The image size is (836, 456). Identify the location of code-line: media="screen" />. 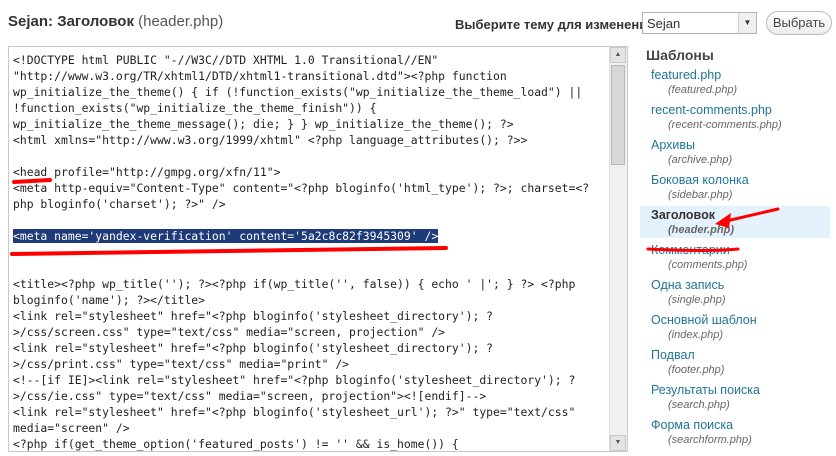
(309, 428).